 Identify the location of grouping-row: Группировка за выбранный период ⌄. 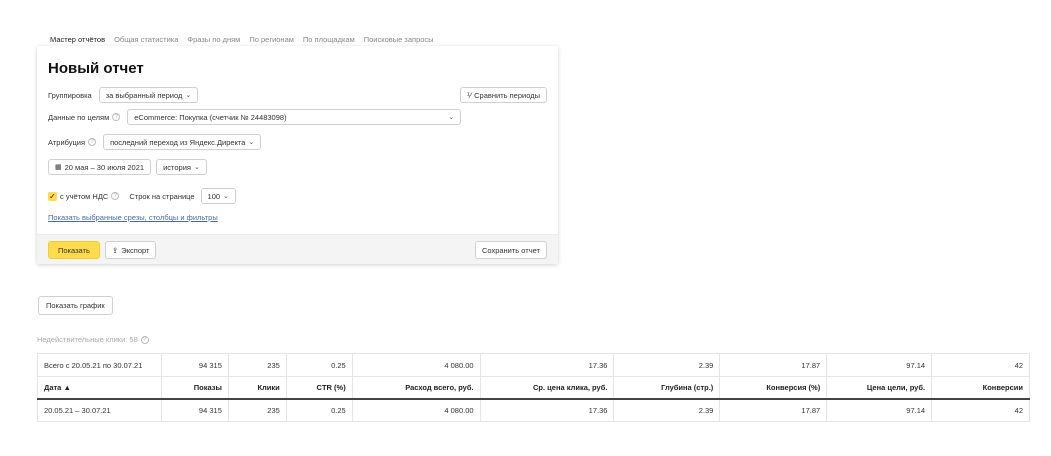
(123, 95).